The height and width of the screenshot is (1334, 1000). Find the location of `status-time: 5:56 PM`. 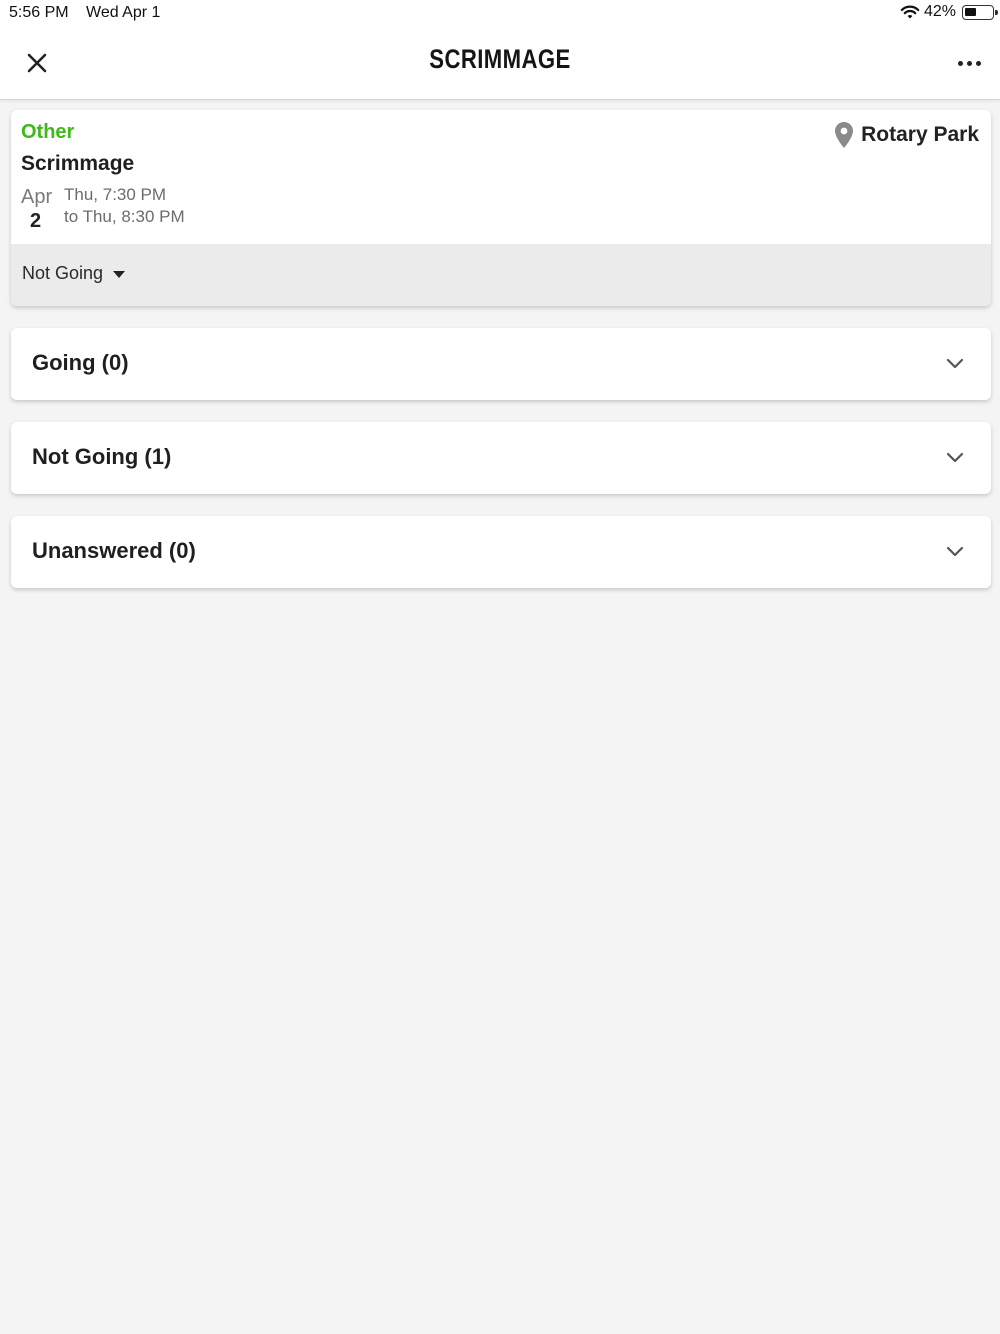

status-time: 5:56 PM is located at coordinates (39, 12).